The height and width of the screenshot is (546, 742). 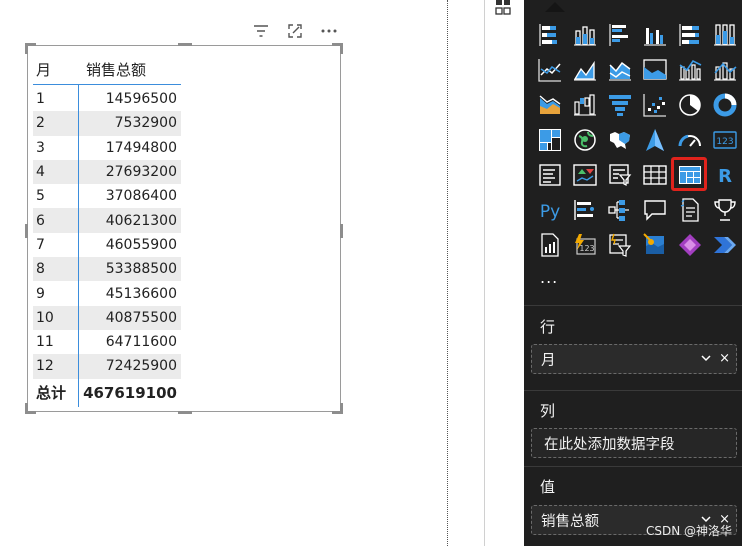 What do you see at coordinates (724, 69) in the screenshot?
I see `line-stacked-column-icon` at bounding box center [724, 69].